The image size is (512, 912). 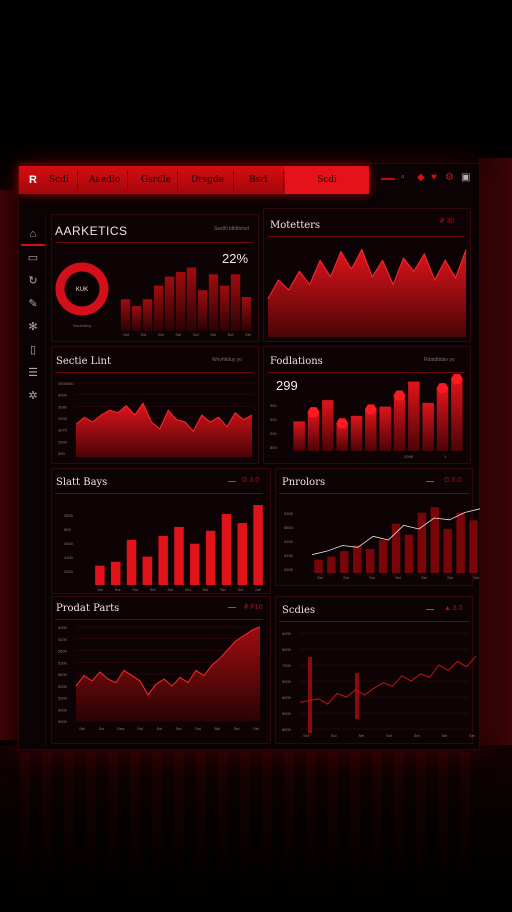 I want to click on y-tick-label: 6000, so click(x=287, y=697).